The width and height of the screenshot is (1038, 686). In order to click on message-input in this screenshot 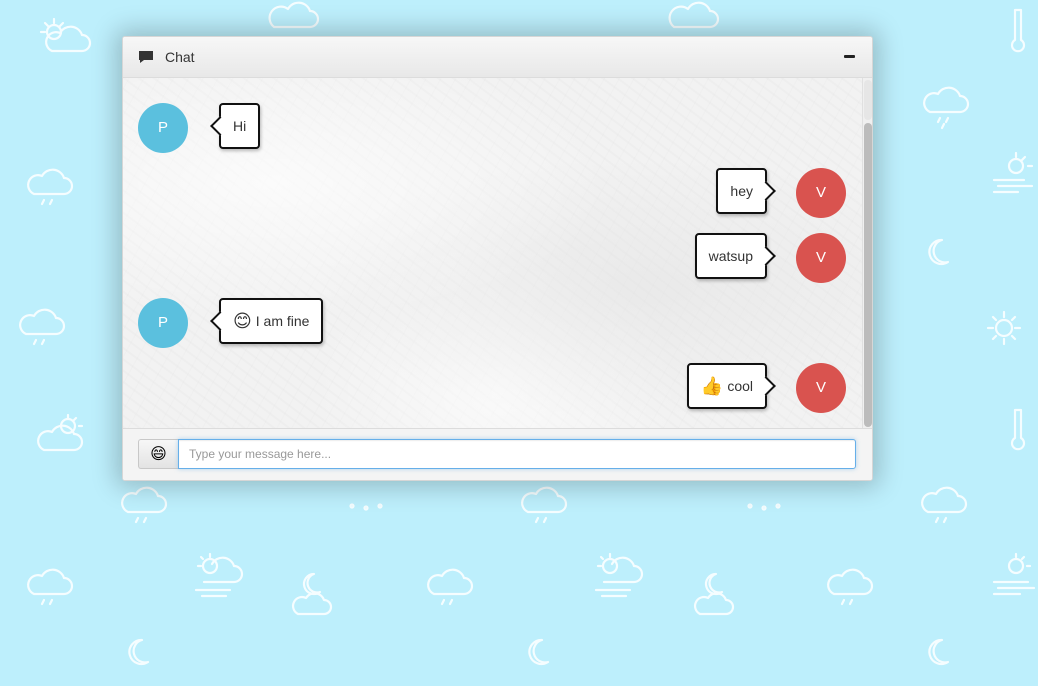, I will do `click(517, 454)`.